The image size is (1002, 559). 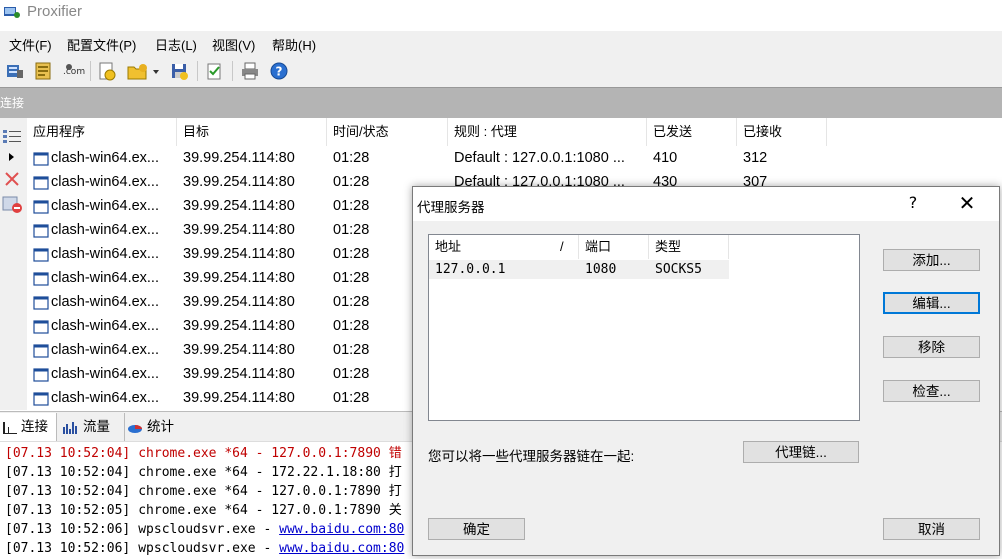 What do you see at coordinates (15, 71) in the screenshot?
I see `server-icon` at bounding box center [15, 71].